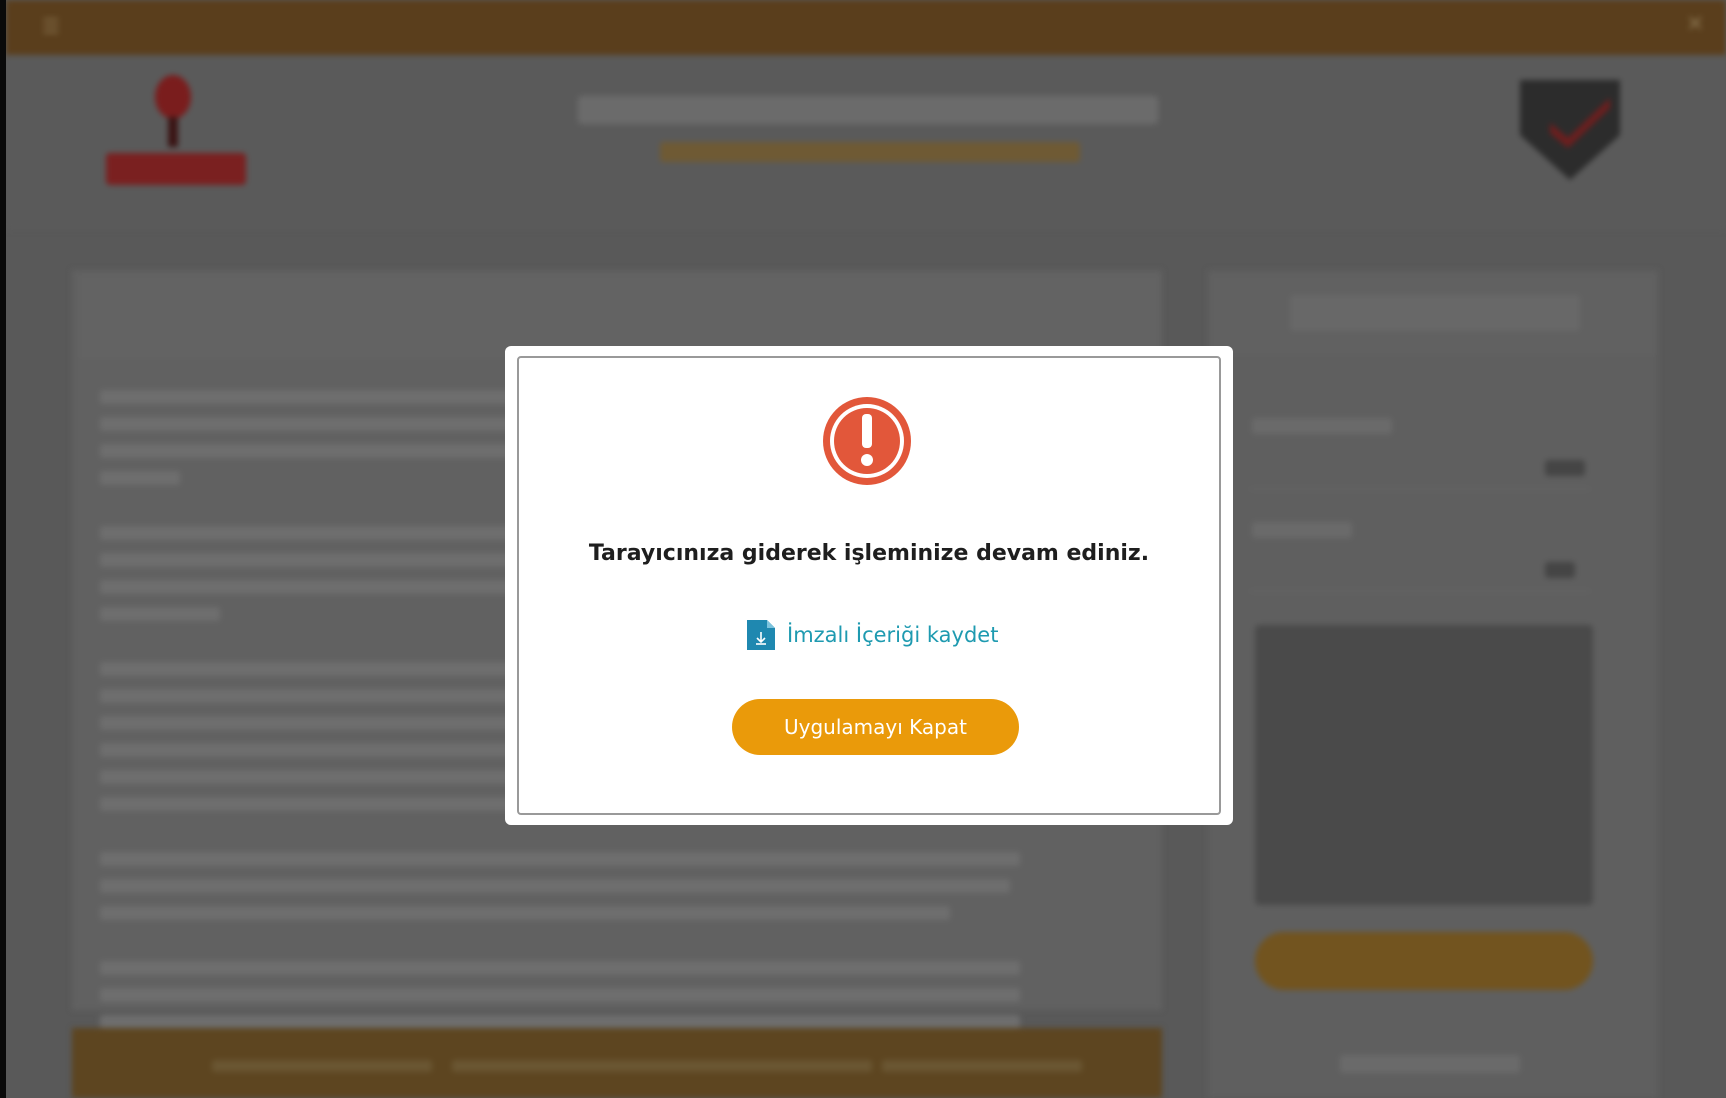  I want to click on side-action-button-placeholder, so click(1424, 961).